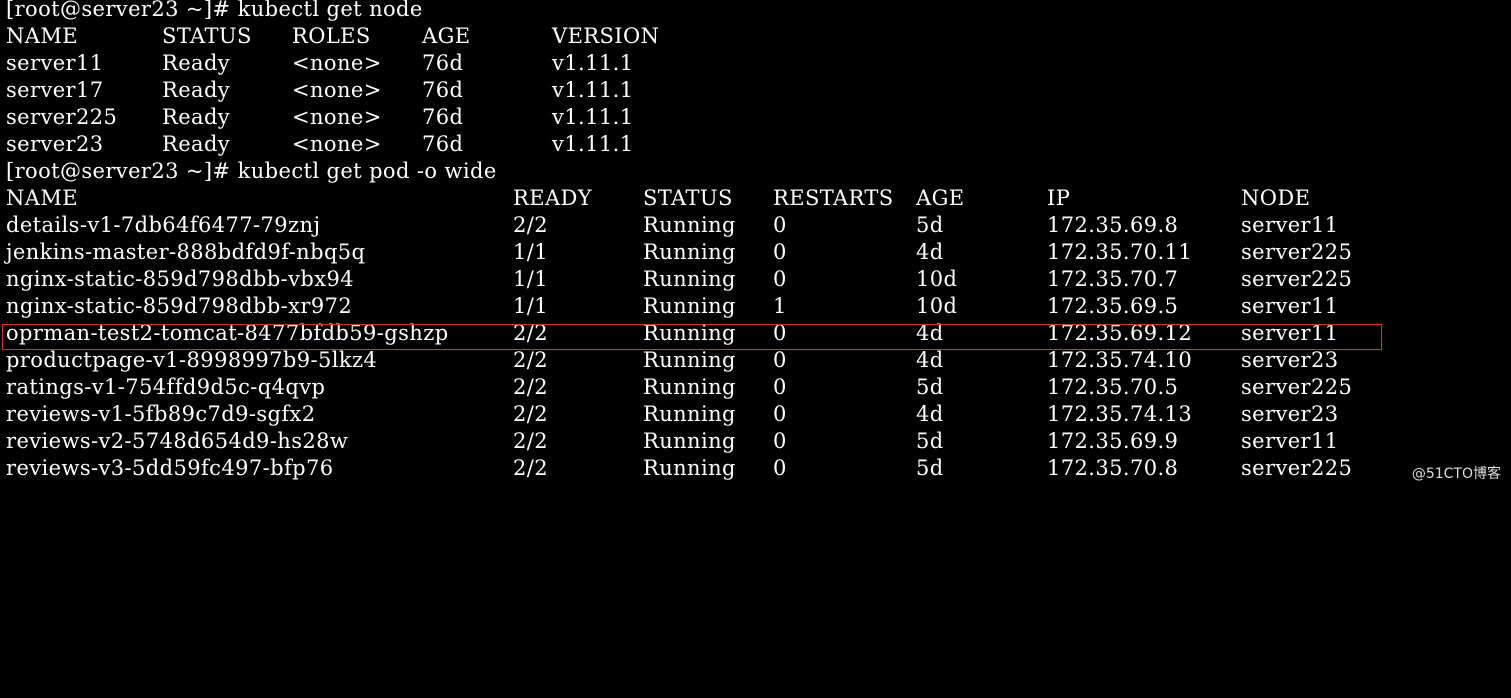 The height and width of the screenshot is (698, 1511). I want to click on column-header-age: AGE, so click(940, 198).